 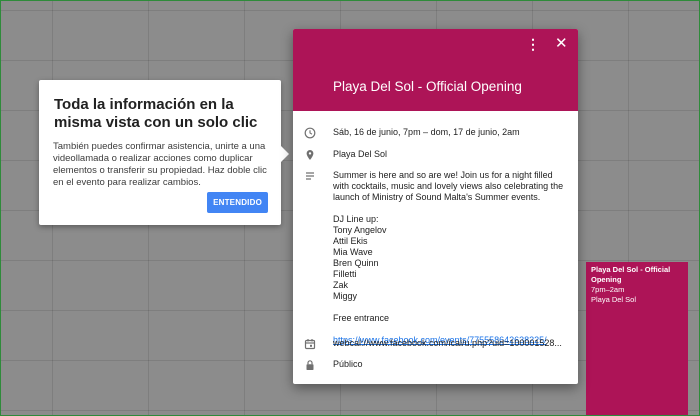 I want to click on lock-icon, so click(x=310, y=366).